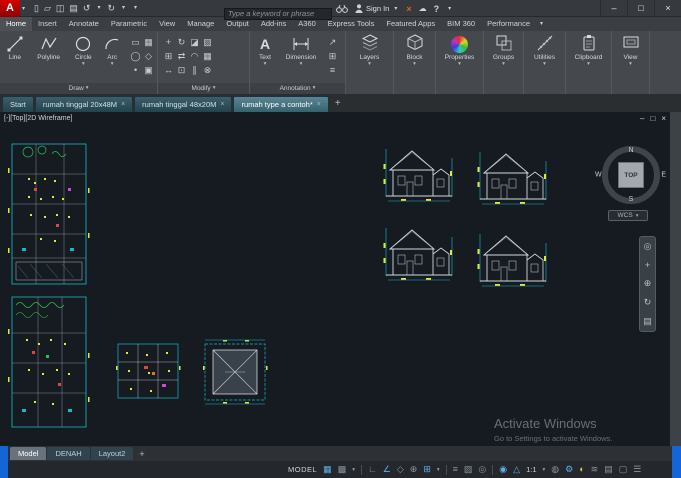 This screenshot has width=681, height=478. Describe the element at coordinates (47, 24) in the screenshot. I see `ribbon-tab-insert: Insert` at that location.